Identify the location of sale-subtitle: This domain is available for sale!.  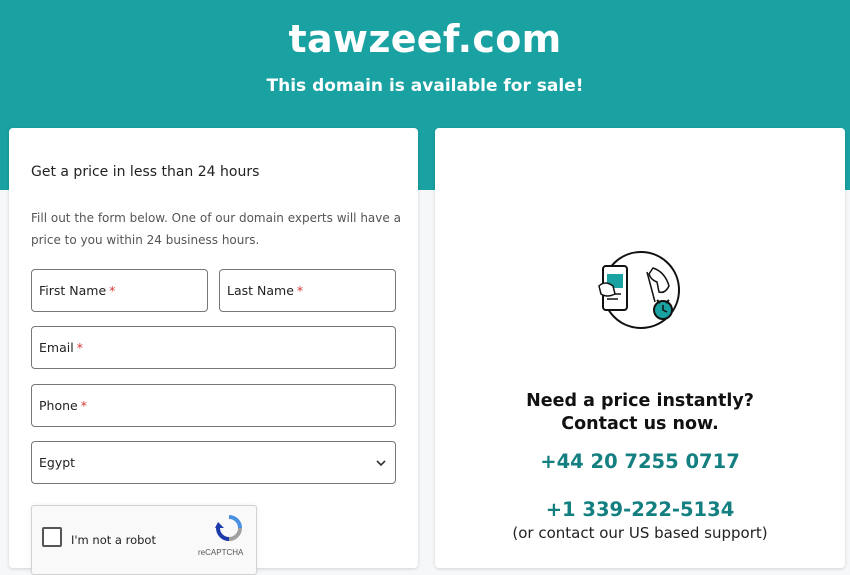
(425, 86).